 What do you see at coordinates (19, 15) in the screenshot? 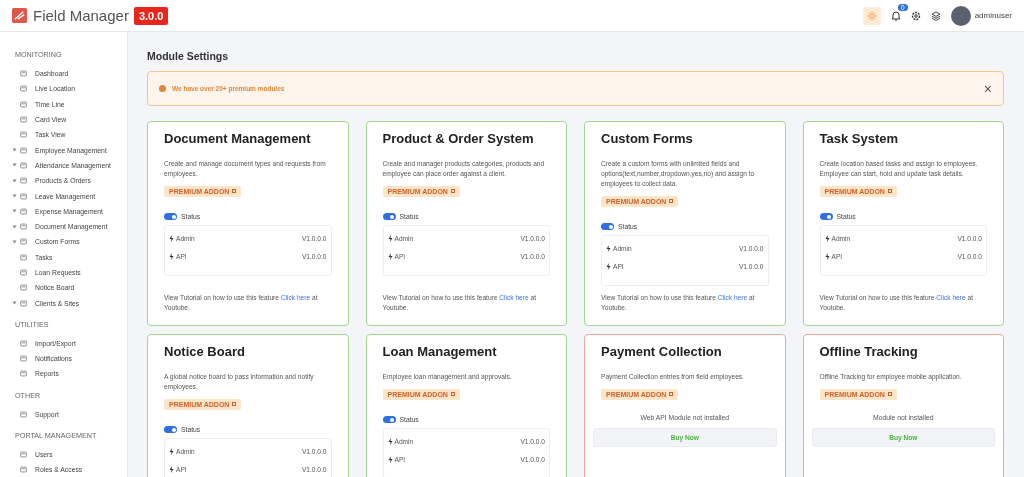
I see `logo-icon` at bounding box center [19, 15].